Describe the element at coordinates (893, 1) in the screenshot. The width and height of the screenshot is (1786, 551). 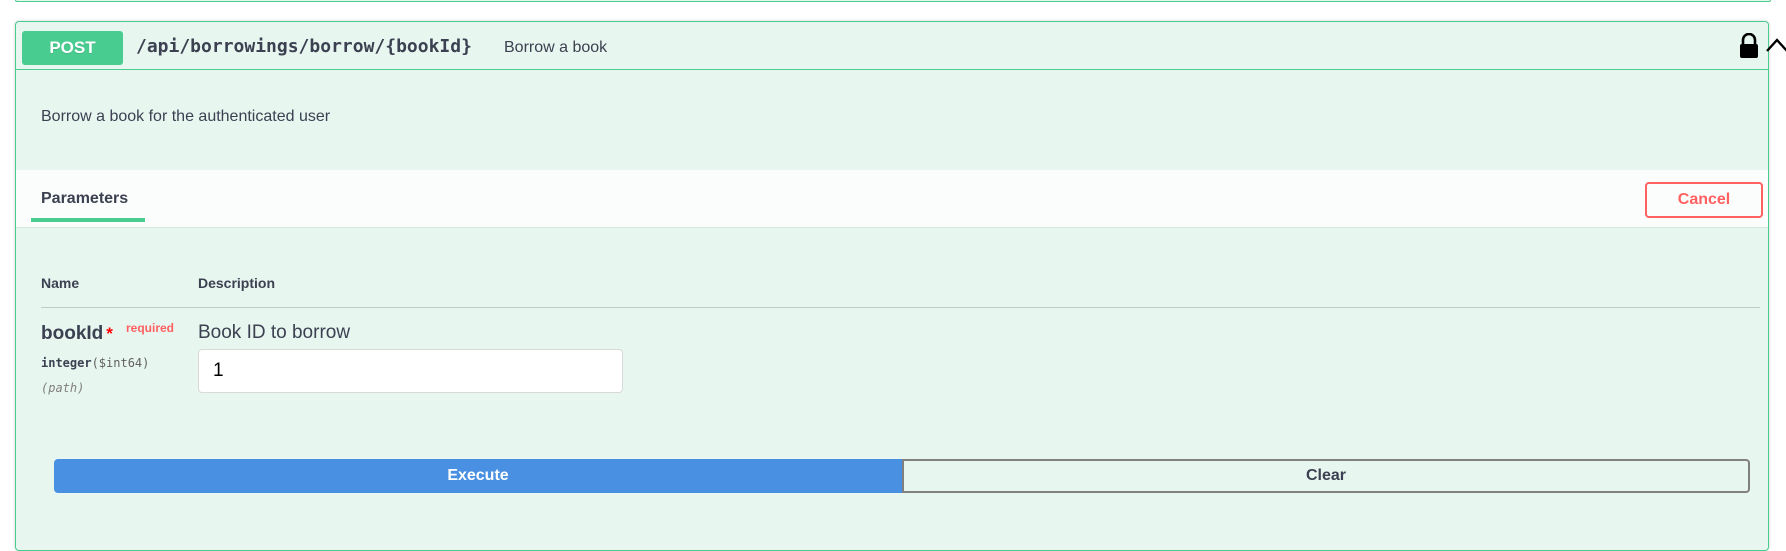
I see `previous-opblock-edge` at that location.